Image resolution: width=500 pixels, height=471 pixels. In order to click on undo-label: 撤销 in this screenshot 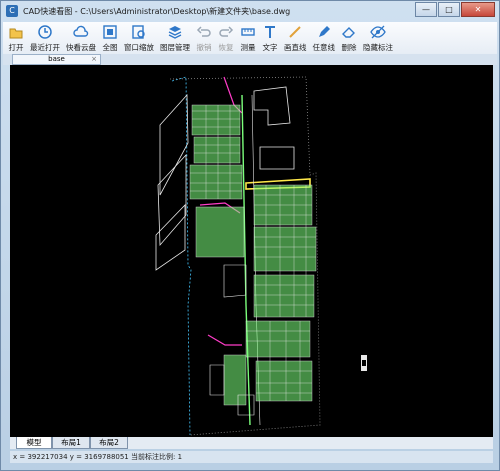, I will do `click(204, 47)`.